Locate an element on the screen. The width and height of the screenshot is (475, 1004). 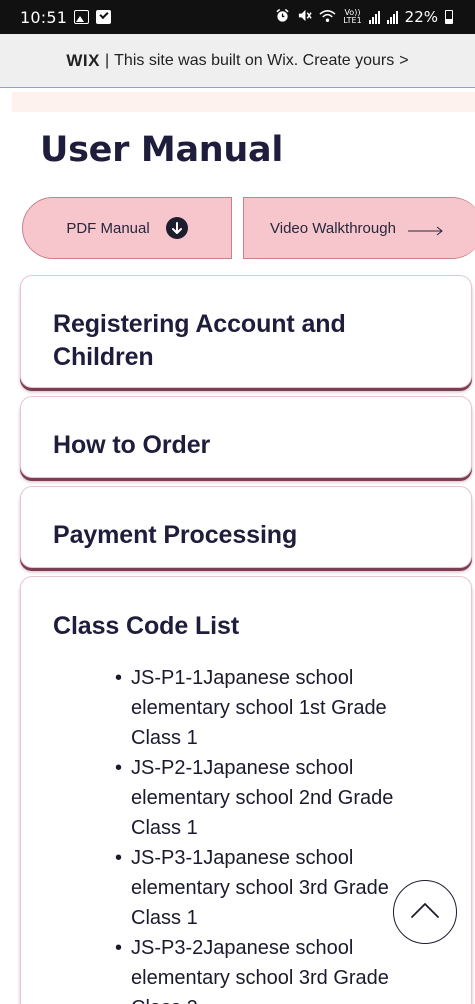
page-title: User Manual is located at coordinates (162, 150).